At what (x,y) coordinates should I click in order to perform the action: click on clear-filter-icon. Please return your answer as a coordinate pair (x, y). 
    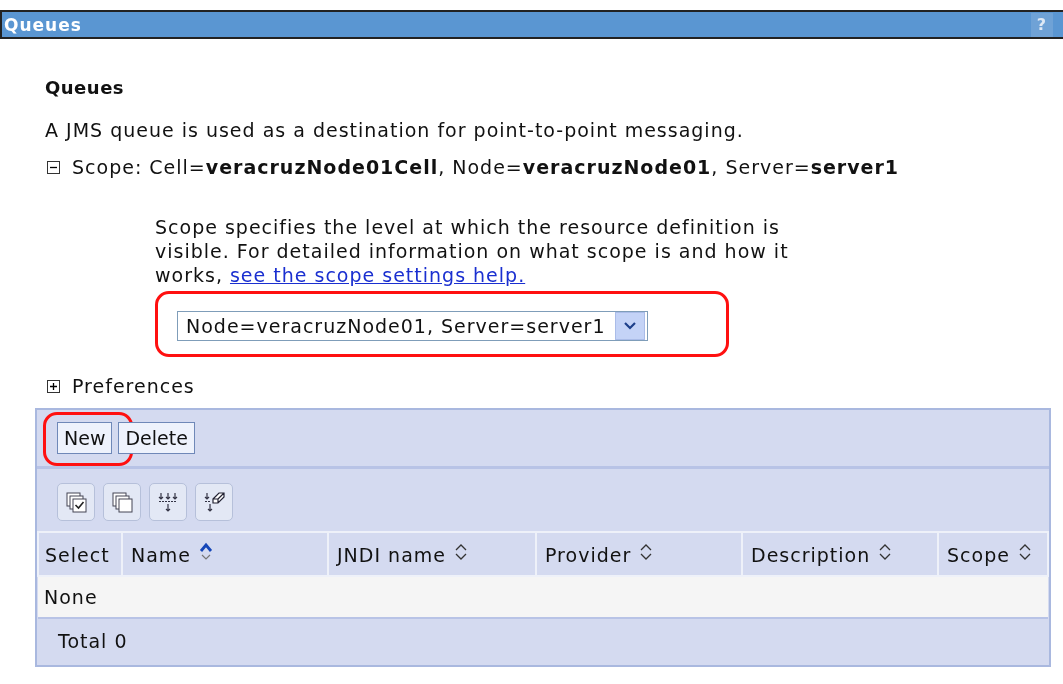
    Looking at the image, I should click on (214, 502).